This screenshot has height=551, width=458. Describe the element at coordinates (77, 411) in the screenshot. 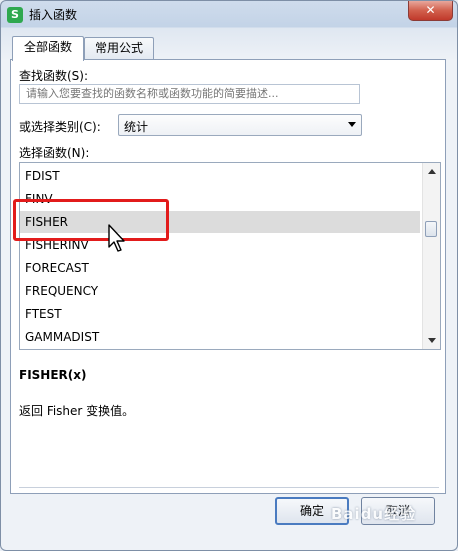

I see `function-description: 返回 Fisher 变换值。` at that location.